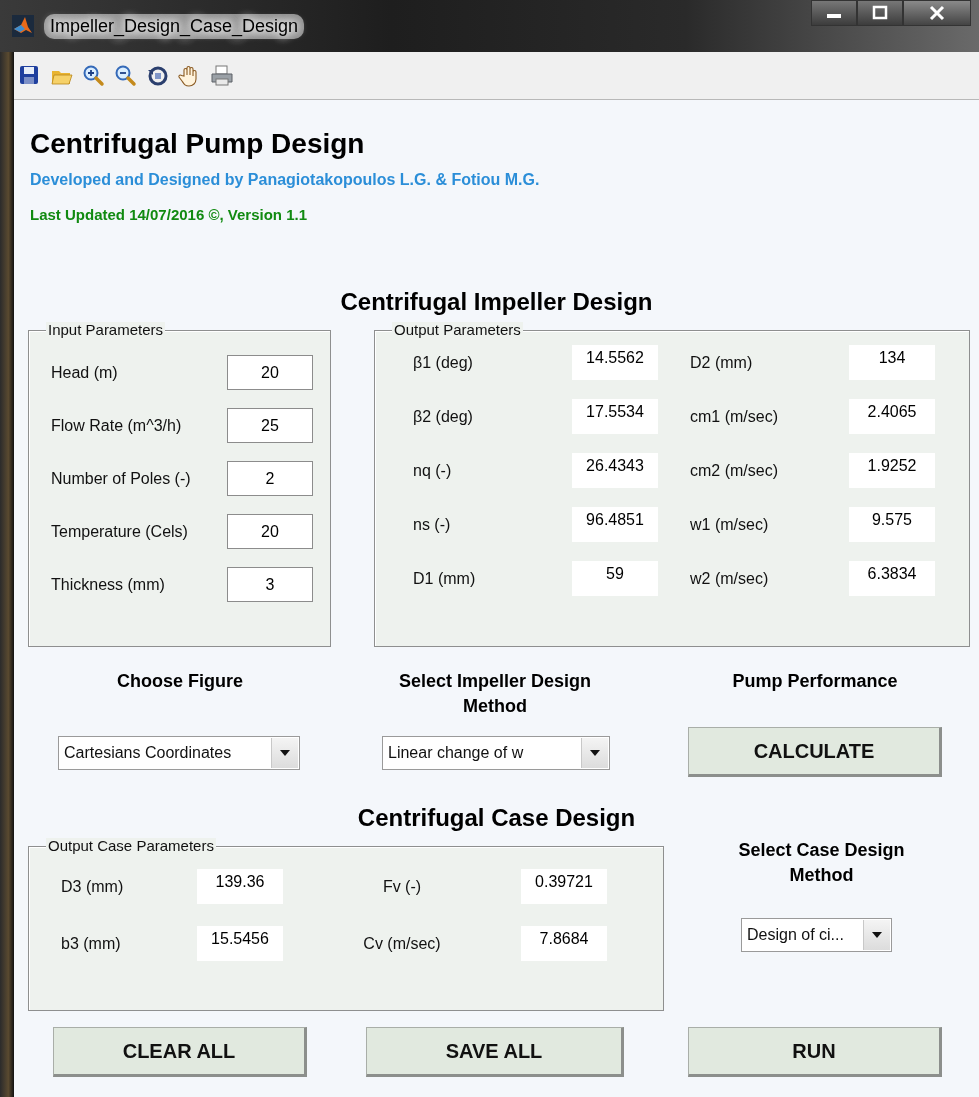  Describe the element at coordinates (815, 752) in the screenshot. I see `push-button: CALCULATE` at that location.